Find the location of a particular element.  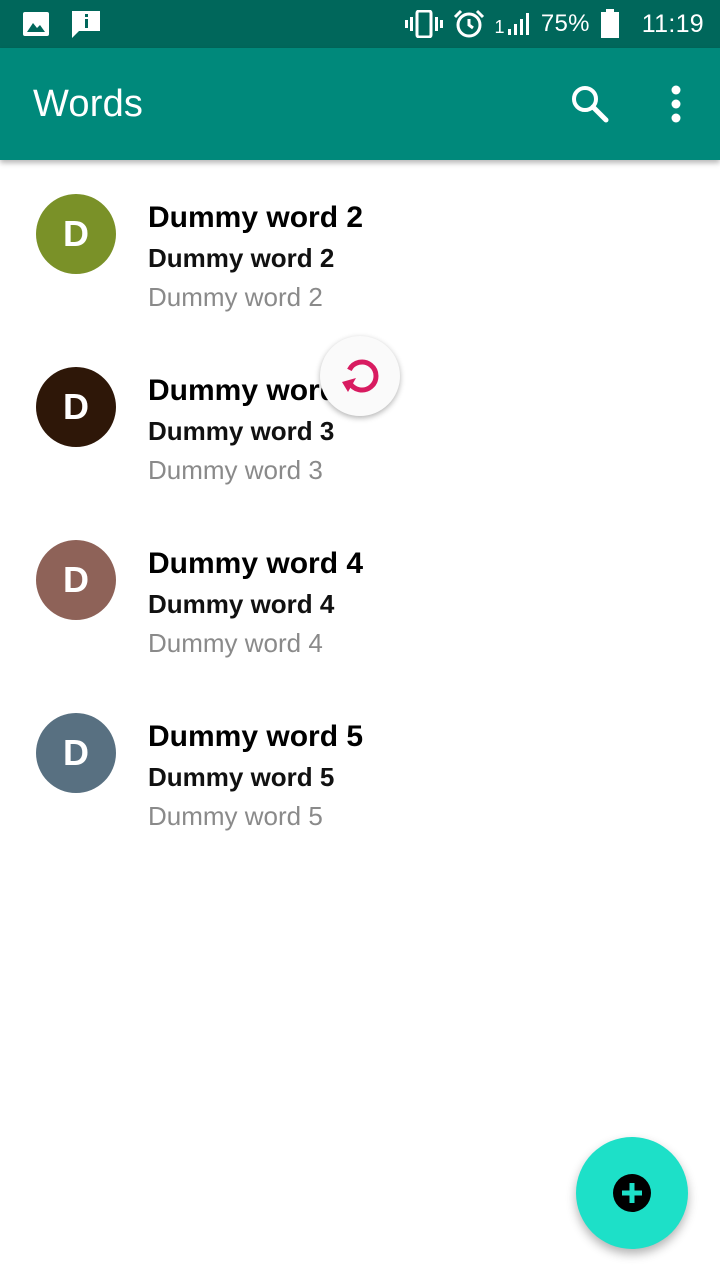

app-bar-actions is located at coordinates (634, 104).